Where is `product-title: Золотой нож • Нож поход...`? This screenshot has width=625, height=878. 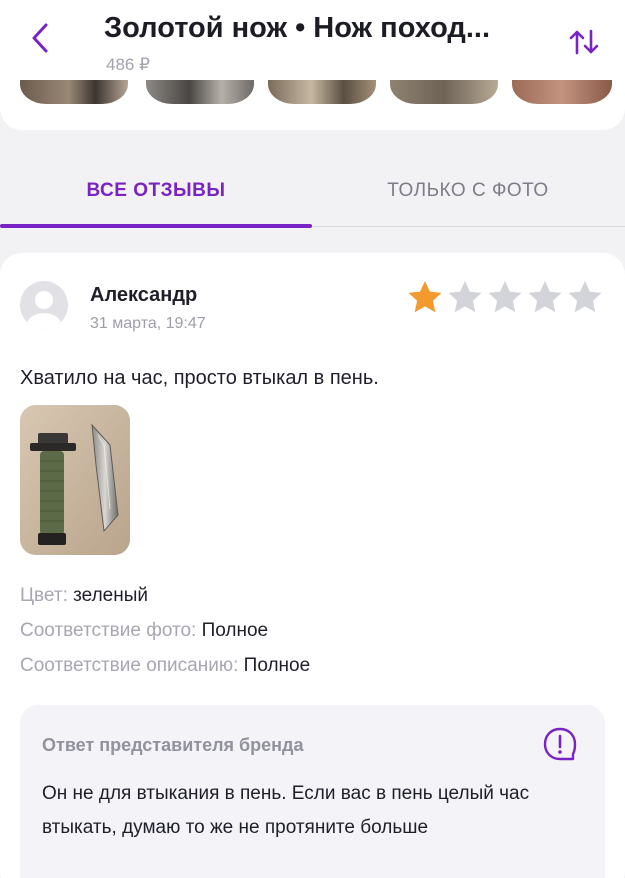 product-title: Золотой нож • Нож поход... is located at coordinates (297, 28).